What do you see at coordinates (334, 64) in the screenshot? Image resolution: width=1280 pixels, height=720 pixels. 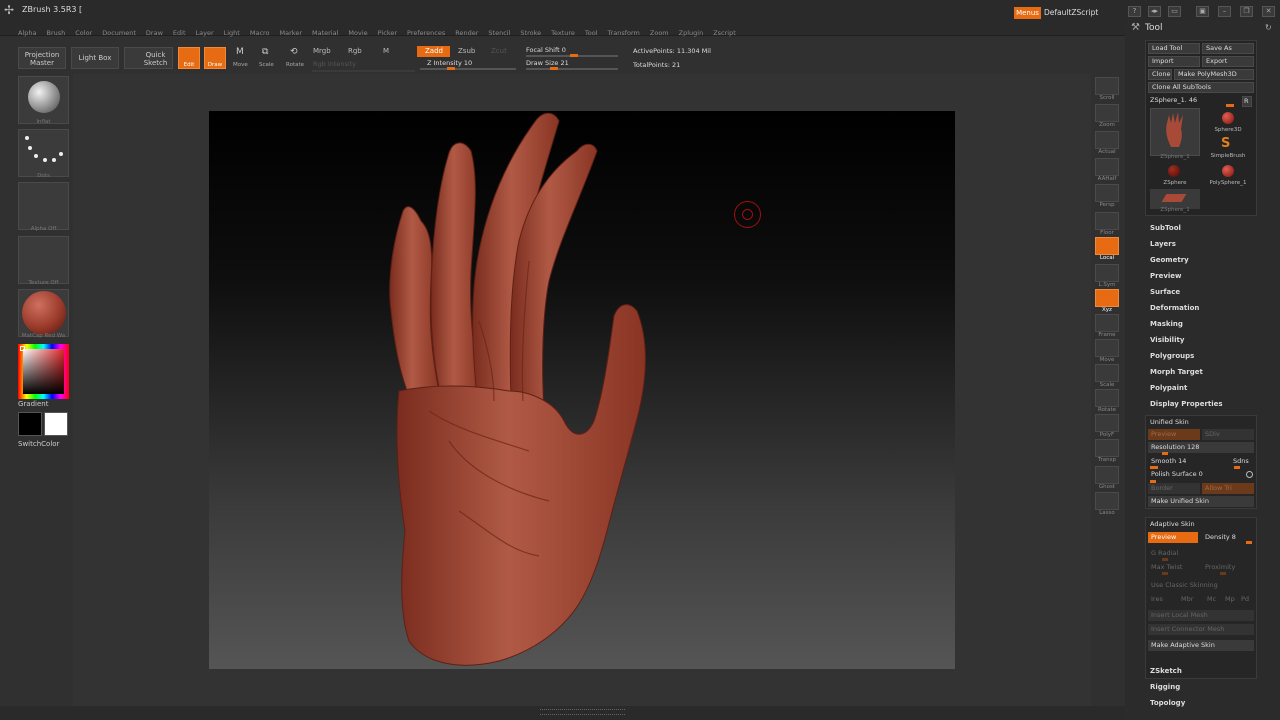 I see `rgb-intensity-slider: Rgb Intensity` at bounding box center [334, 64].